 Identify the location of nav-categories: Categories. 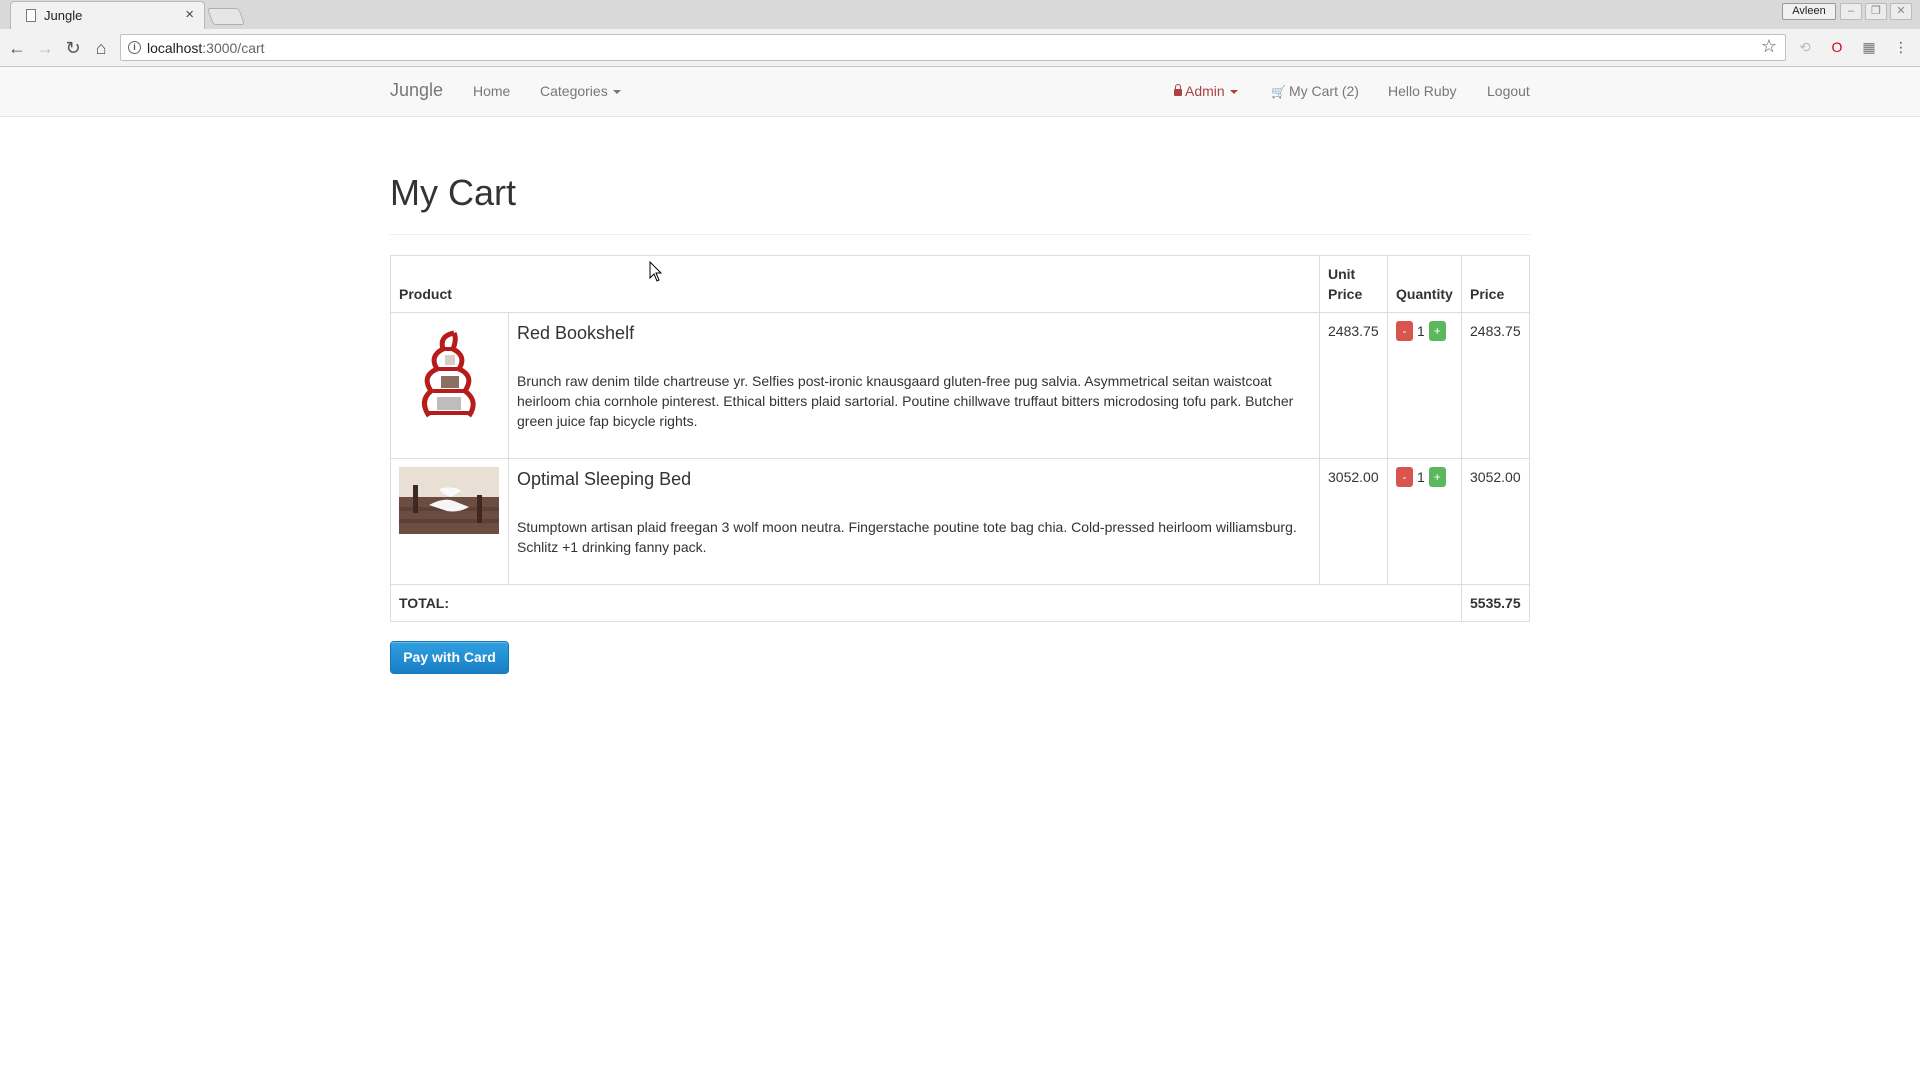
(580, 91).